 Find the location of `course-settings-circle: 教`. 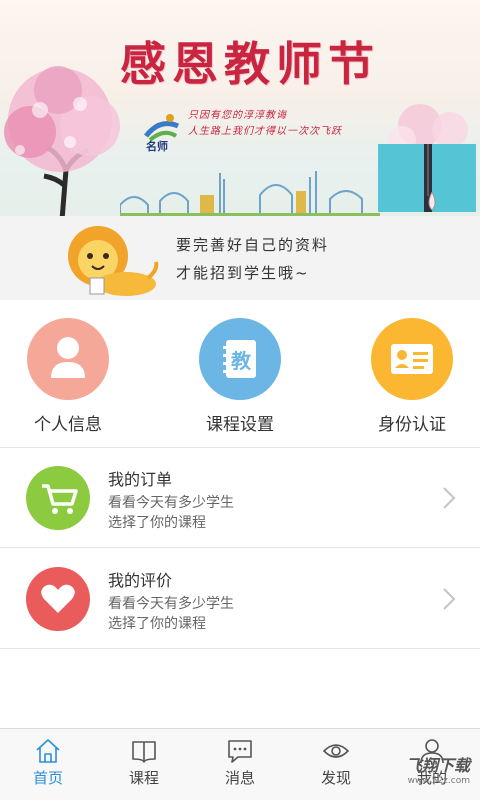

course-settings-circle: 教 is located at coordinates (240, 359).